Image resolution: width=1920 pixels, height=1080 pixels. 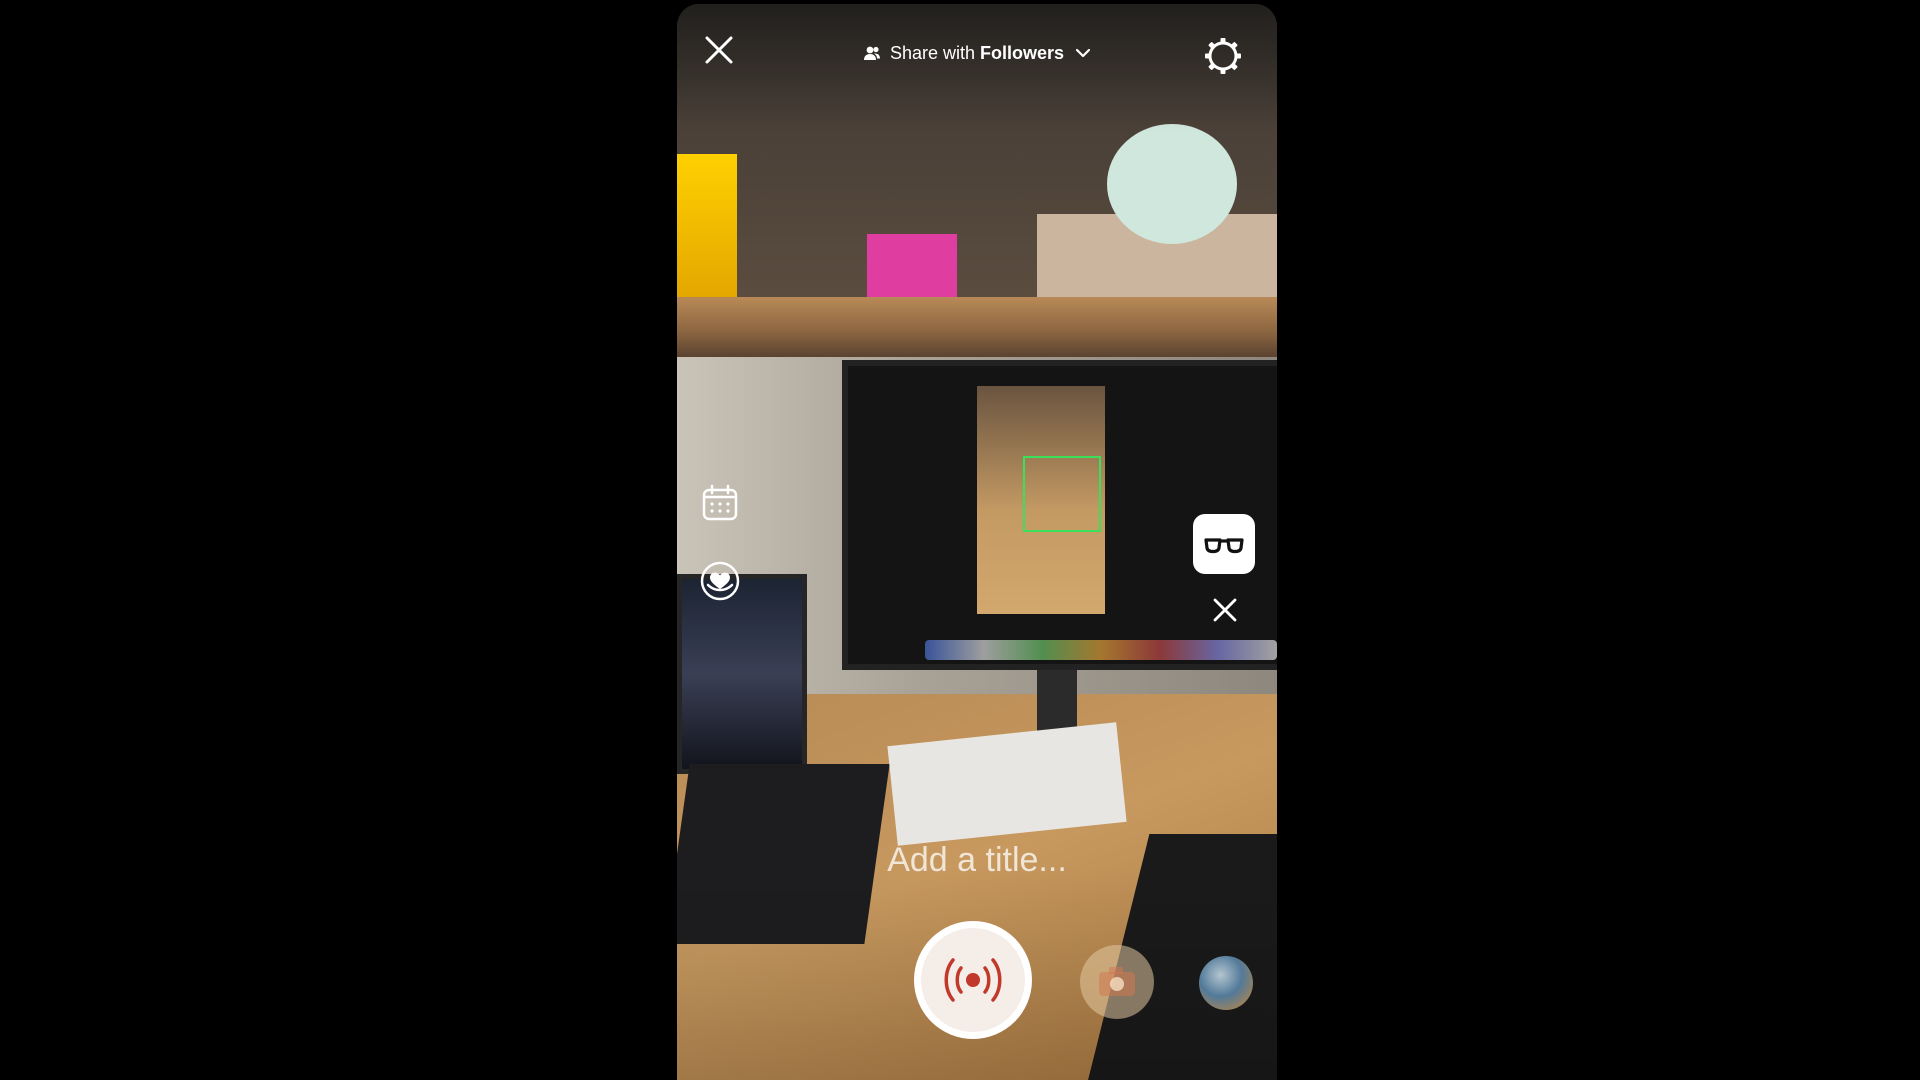 What do you see at coordinates (932, 53) in the screenshot?
I see `share-prefix-label: Share with` at bounding box center [932, 53].